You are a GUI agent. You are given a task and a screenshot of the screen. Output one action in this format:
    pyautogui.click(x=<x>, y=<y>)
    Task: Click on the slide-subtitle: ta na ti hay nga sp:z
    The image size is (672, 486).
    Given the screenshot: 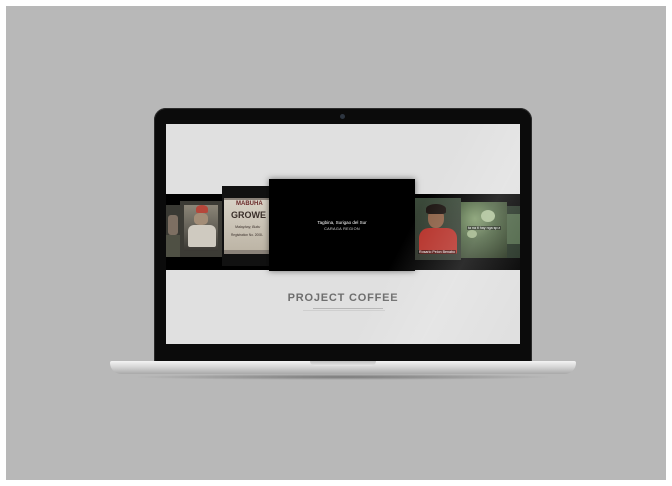 What is the action you would take?
    pyautogui.click(x=484, y=228)
    